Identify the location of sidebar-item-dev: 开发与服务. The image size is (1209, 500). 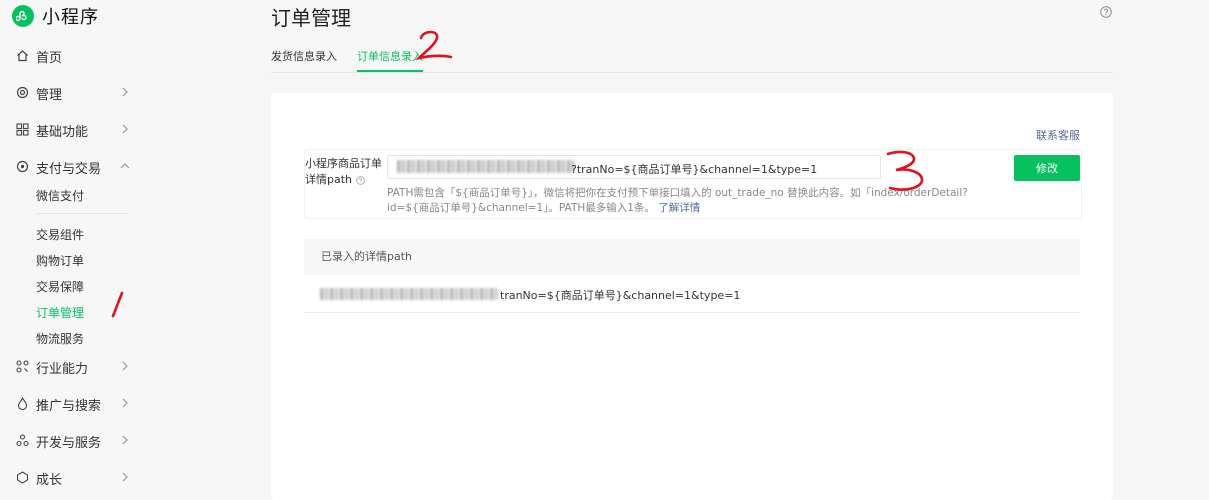
(75, 441).